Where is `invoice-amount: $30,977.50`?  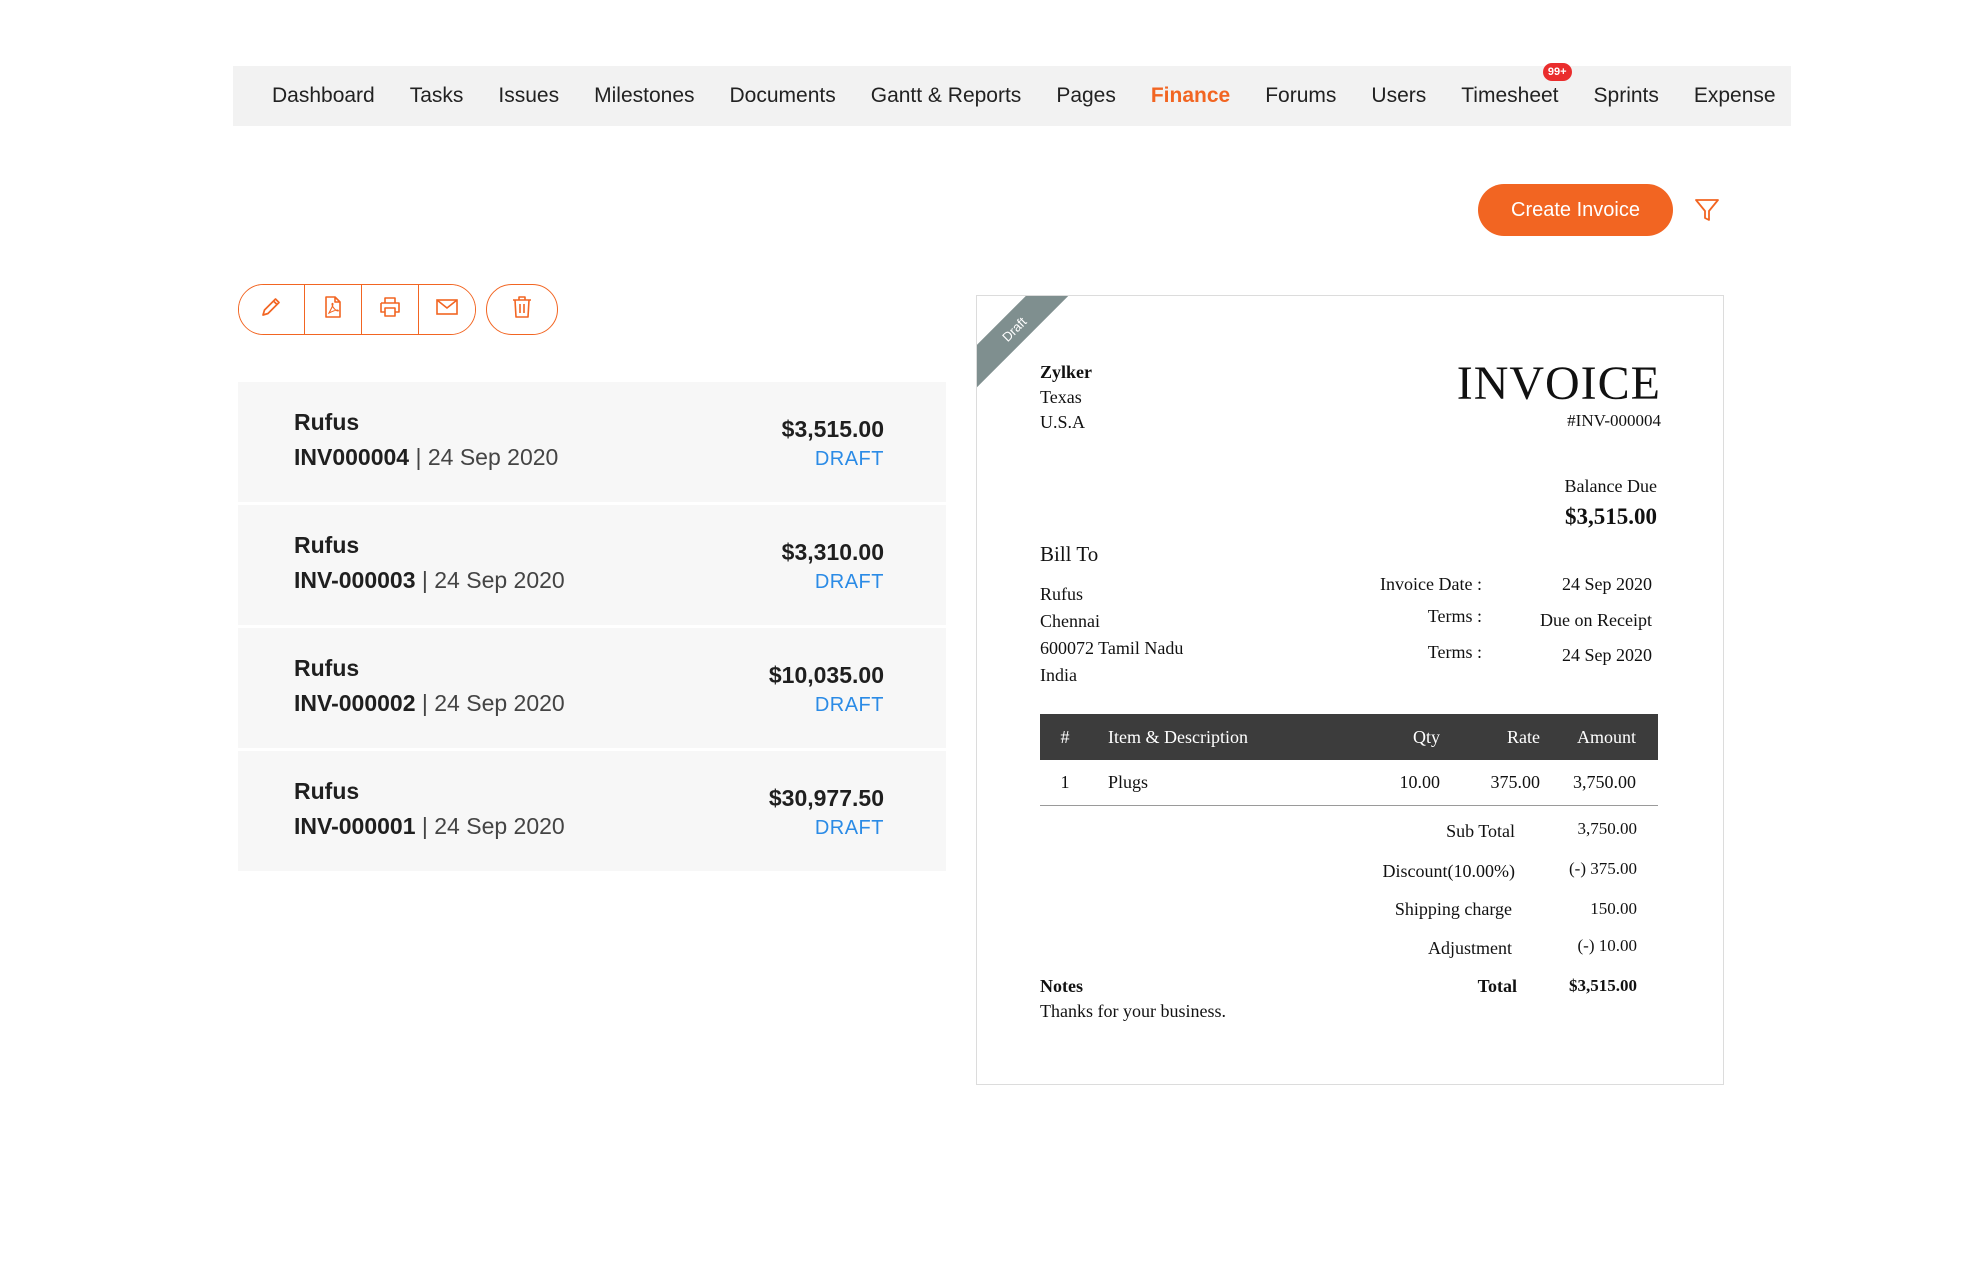 invoice-amount: $30,977.50 is located at coordinates (826, 798).